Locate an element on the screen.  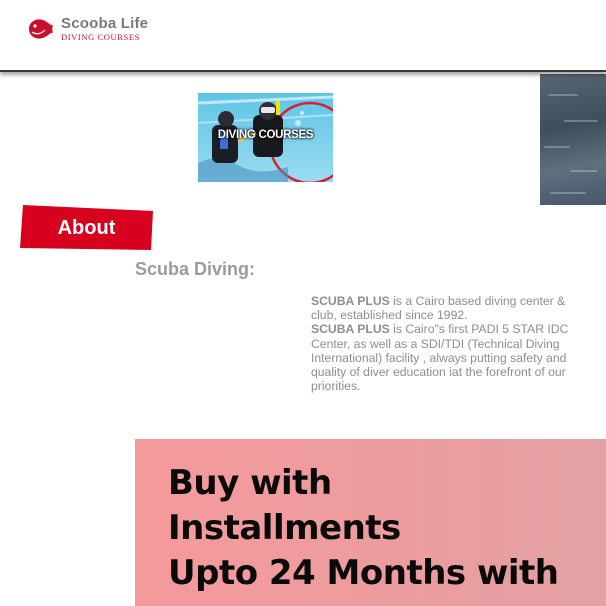
brand-tagline: DIVING COURSES is located at coordinates (101, 37).